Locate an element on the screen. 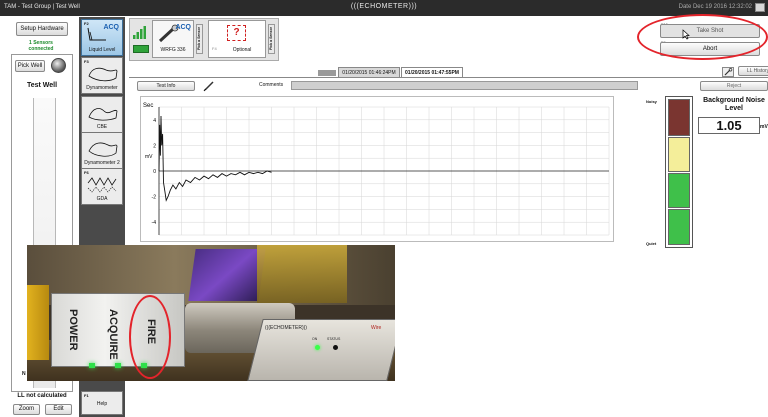  well-name: Test Well is located at coordinates (42, 85).